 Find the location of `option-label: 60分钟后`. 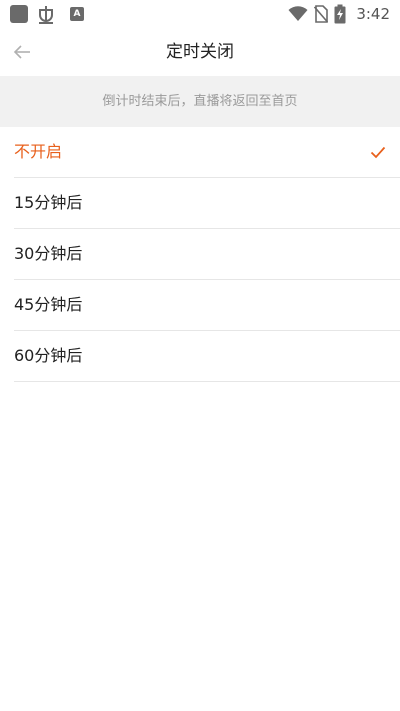

option-label: 60分钟后 is located at coordinates (48, 355).